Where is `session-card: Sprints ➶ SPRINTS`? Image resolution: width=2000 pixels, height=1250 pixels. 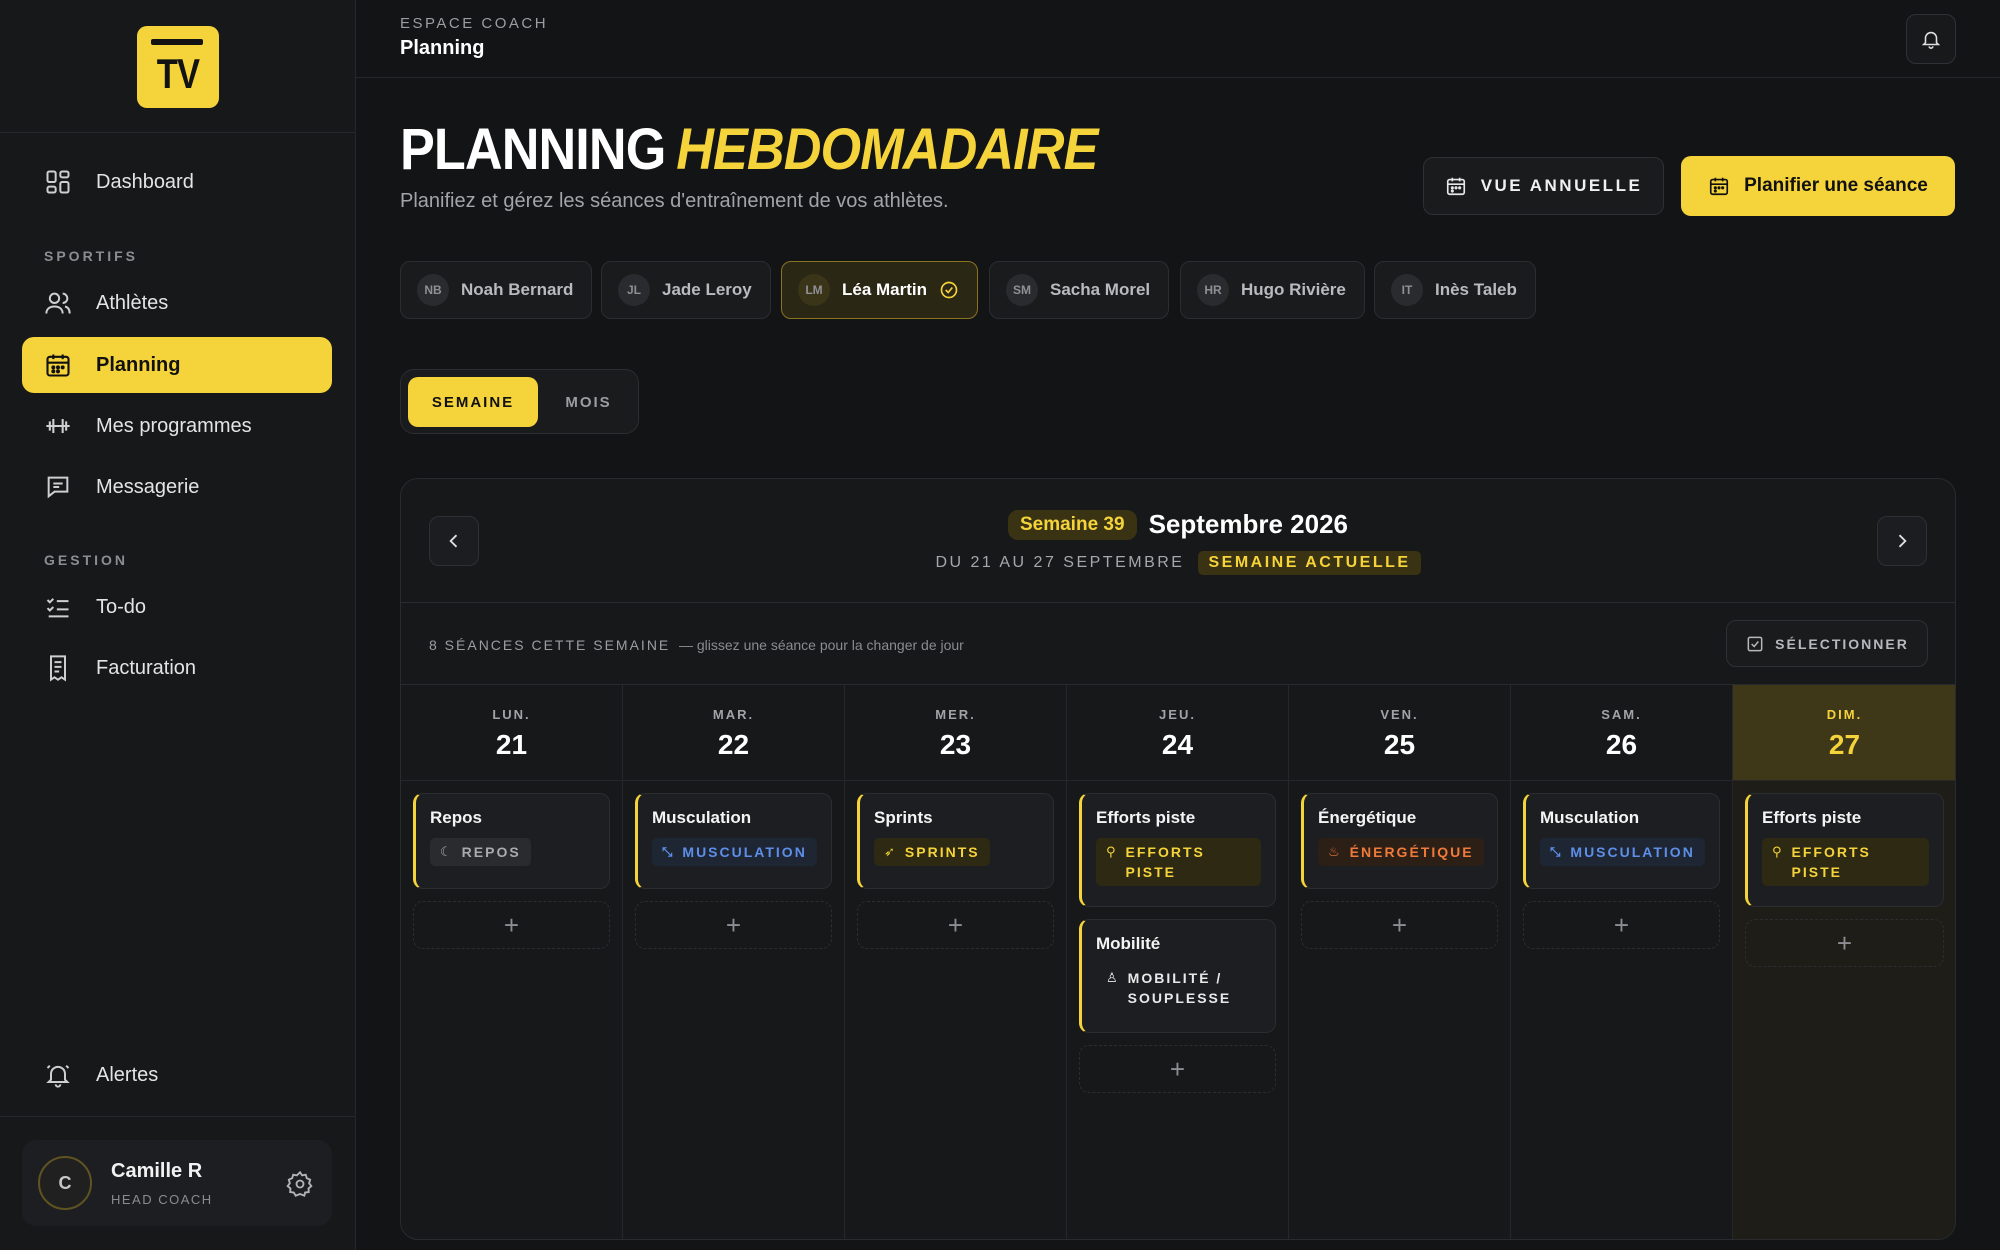 session-card: Sprints ➶ SPRINTS is located at coordinates (955, 841).